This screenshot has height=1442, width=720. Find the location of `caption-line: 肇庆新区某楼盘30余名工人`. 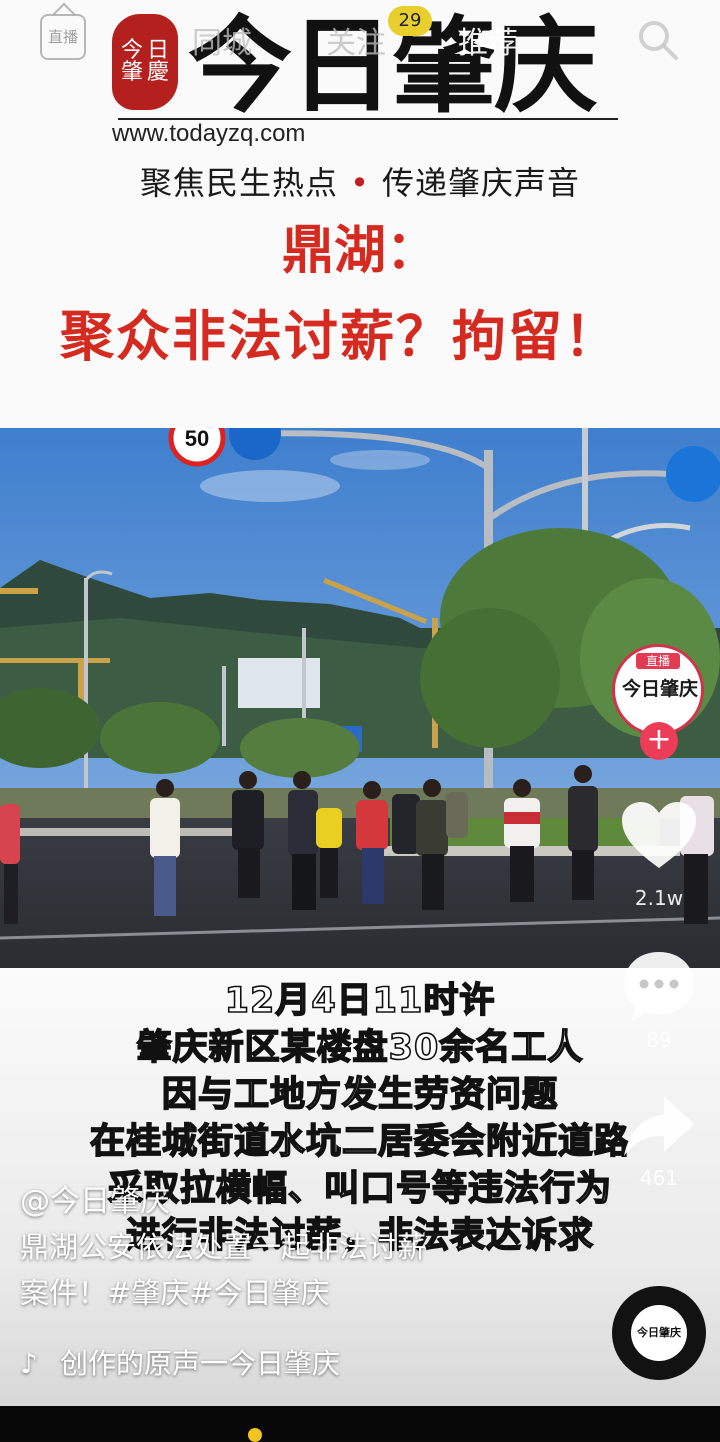

caption-line: 肇庆新区某楼盘30余名工人 is located at coordinates (360, 1048).